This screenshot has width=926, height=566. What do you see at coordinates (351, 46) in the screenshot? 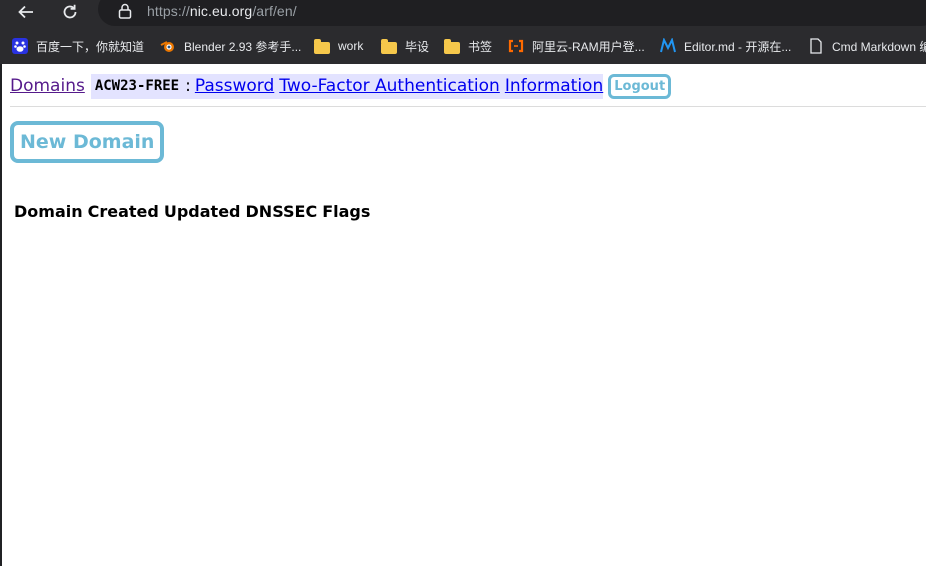
I see `bookmark-label: work` at bounding box center [351, 46].